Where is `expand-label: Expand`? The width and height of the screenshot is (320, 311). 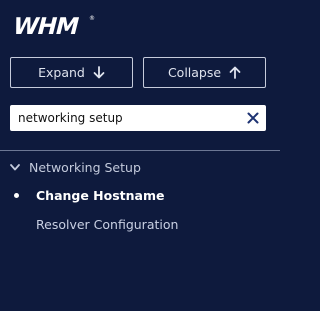 expand-label: Expand is located at coordinates (61, 72).